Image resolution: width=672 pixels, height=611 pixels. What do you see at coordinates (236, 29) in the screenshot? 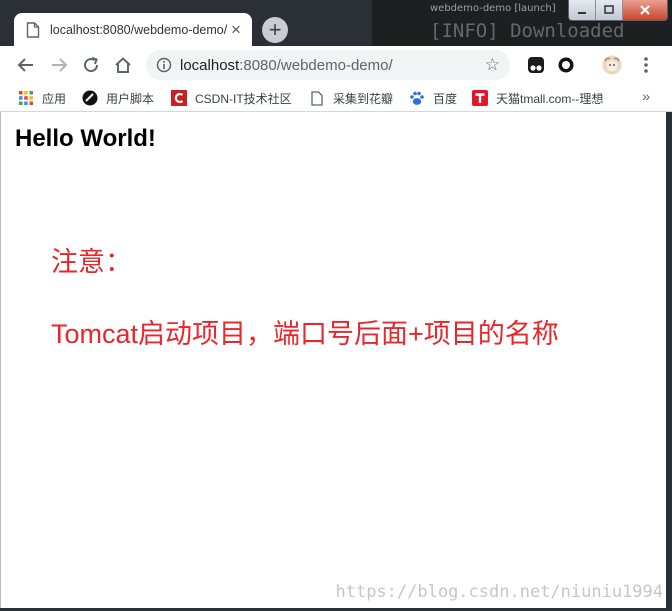
I see `tab-close-icon: ×` at bounding box center [236, 29].